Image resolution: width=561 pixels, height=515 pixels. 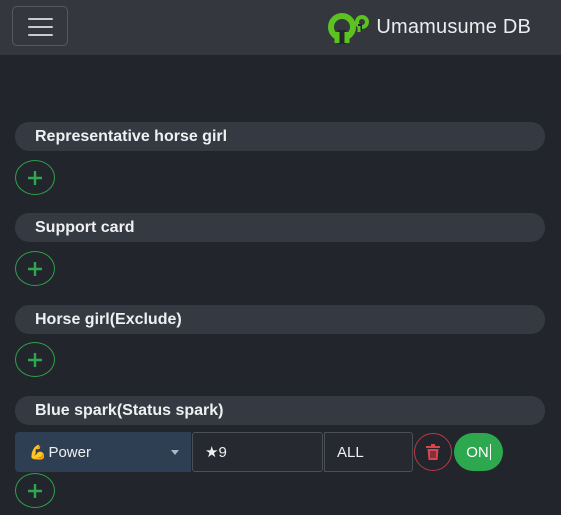 What do you see at coordinates (103, 452) in the screenshot?
I see `status-select: 💪 Power` at bounding box center [103, 452].